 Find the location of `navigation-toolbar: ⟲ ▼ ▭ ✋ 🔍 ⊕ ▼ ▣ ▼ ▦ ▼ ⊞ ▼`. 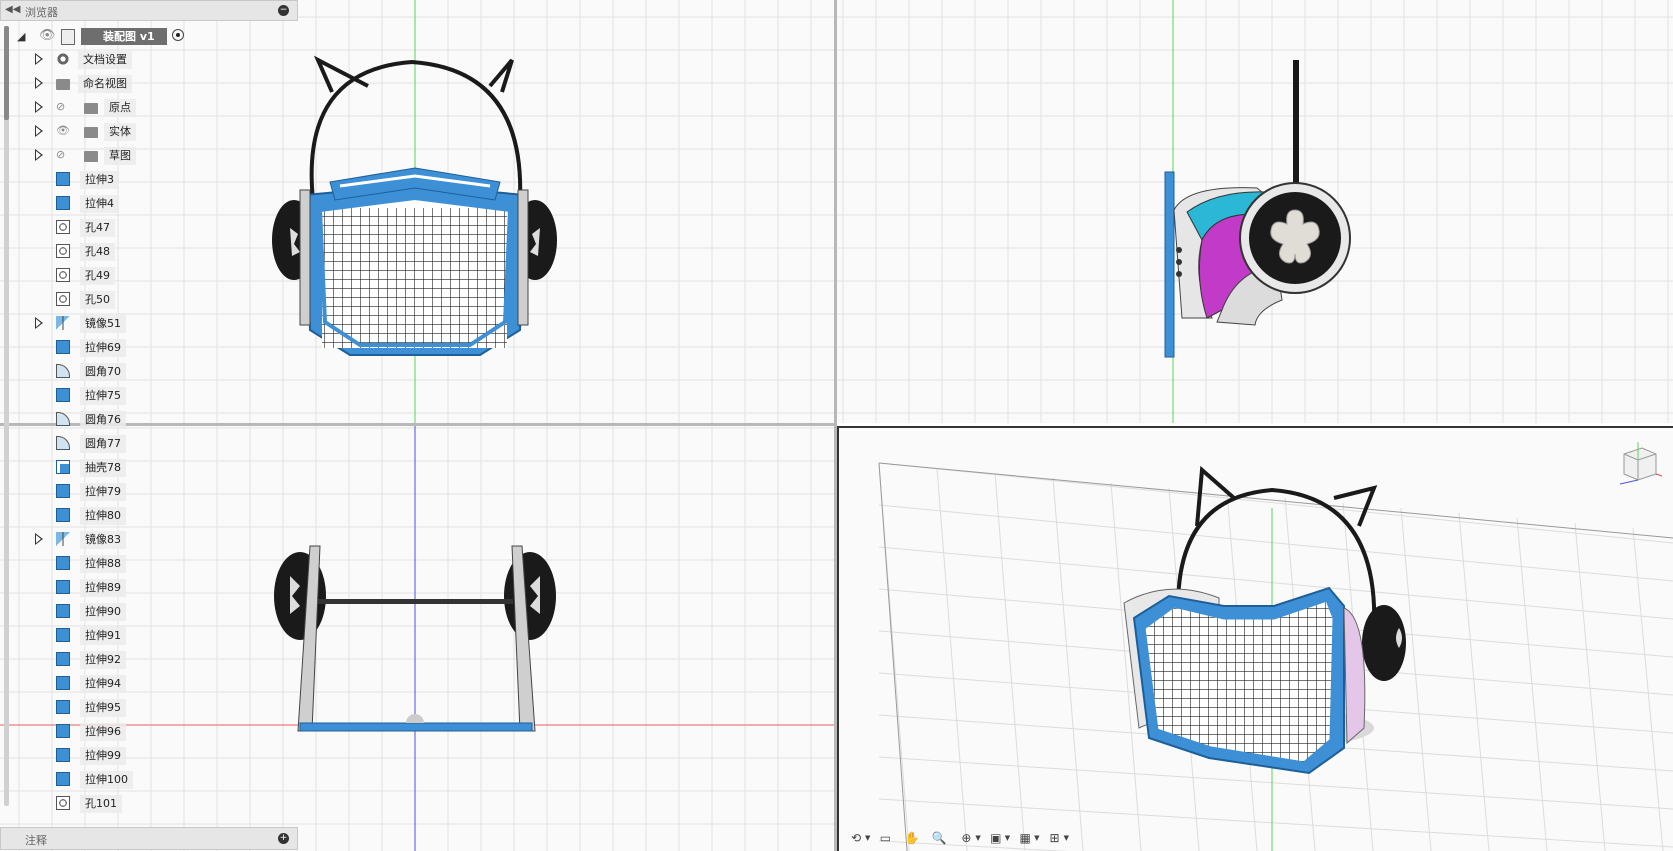

navigation-toolbar: ⟲ ▼ ▭ ✋ 🔍 ⊕ ▼ ▣ ▼ ▦ ▼ ⊞ ▼ is located at coordinates (956, 838).